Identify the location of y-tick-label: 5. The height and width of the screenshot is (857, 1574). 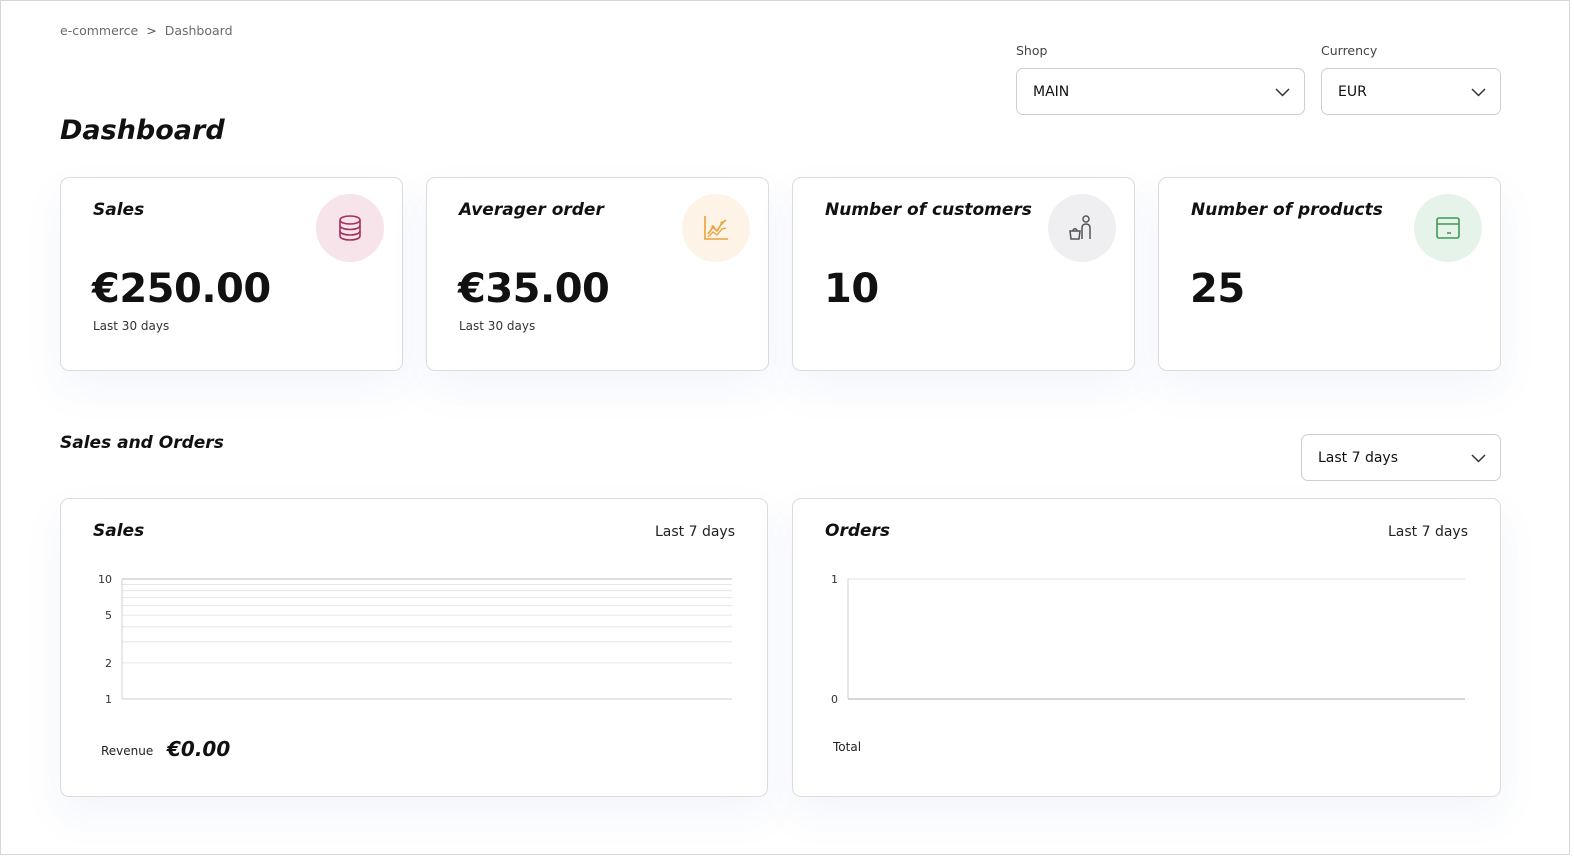
(108, 615).